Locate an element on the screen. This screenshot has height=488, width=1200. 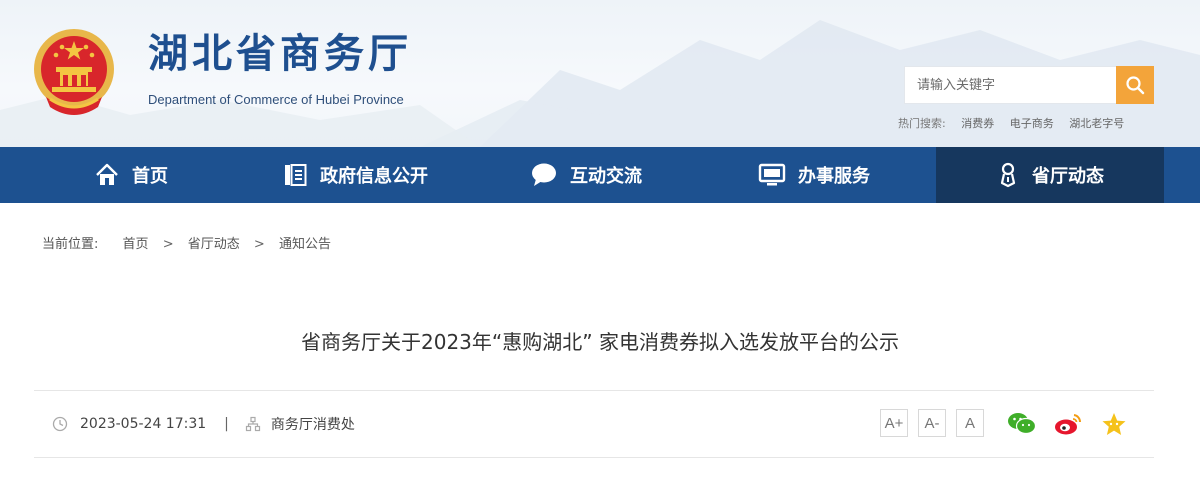
article-meta: 2023-05-24 17:31 | 商务厅消费处 is located at coordinates (203, 424).